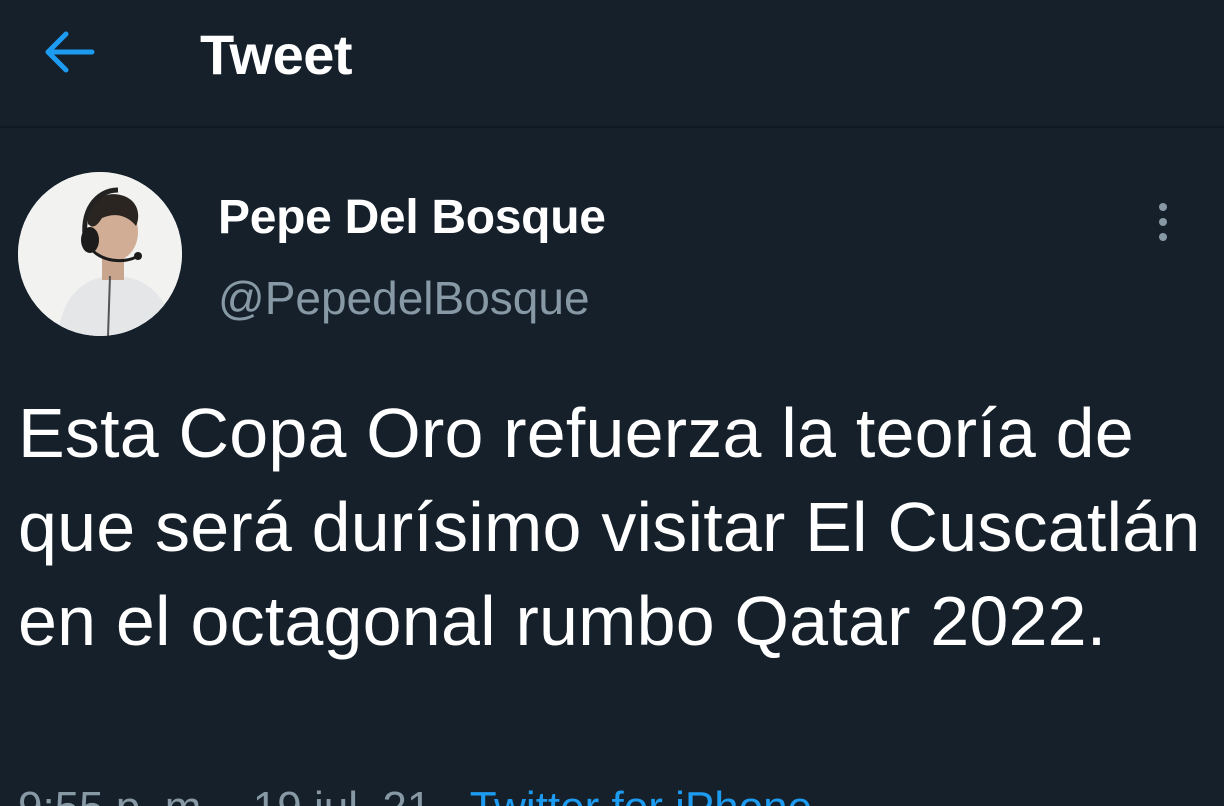  I want to click on back-button, so click(68, 52).